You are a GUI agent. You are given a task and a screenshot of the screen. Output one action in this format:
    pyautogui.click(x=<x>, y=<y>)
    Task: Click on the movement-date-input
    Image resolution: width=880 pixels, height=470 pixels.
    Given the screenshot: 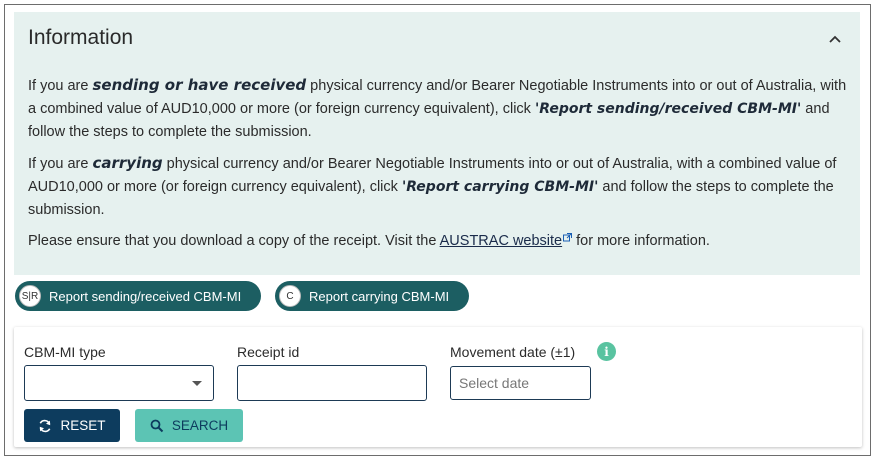 What is the action you would take?
    pyautogui.click(x=520, y=383)
    